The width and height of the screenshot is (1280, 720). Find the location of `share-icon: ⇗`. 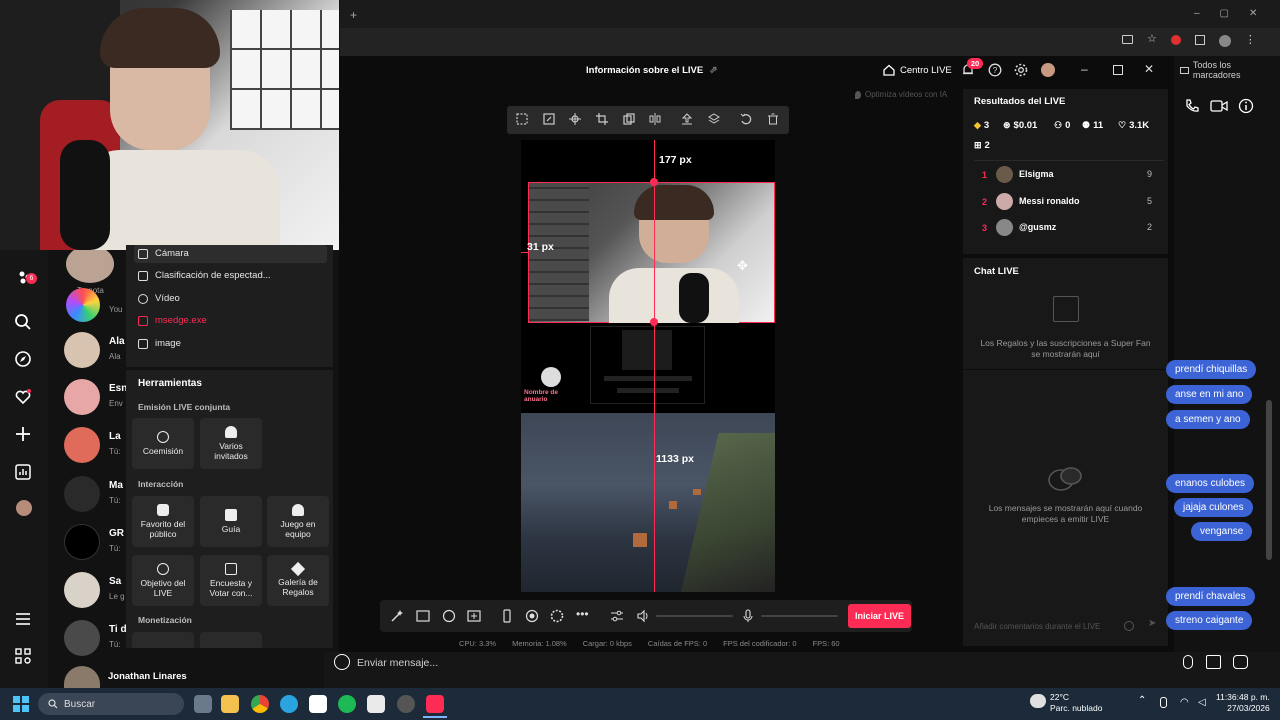

share-icon: ⇗ is located at coordinates (713, 70).